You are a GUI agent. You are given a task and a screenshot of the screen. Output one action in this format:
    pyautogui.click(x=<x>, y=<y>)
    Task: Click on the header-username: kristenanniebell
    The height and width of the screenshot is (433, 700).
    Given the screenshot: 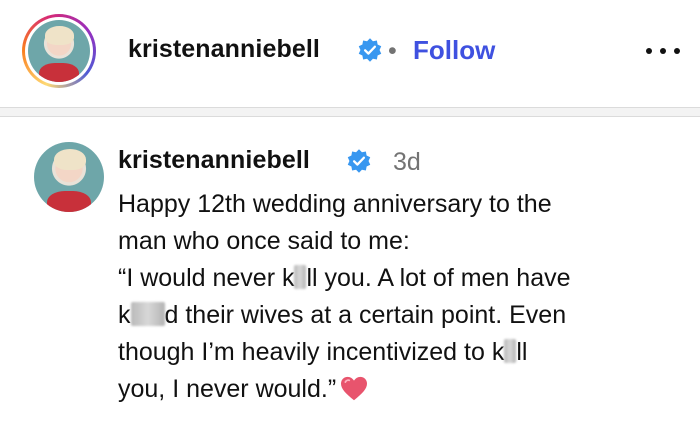 What is the action you would take?
    pyautogui.click(x=224, y=49)
    